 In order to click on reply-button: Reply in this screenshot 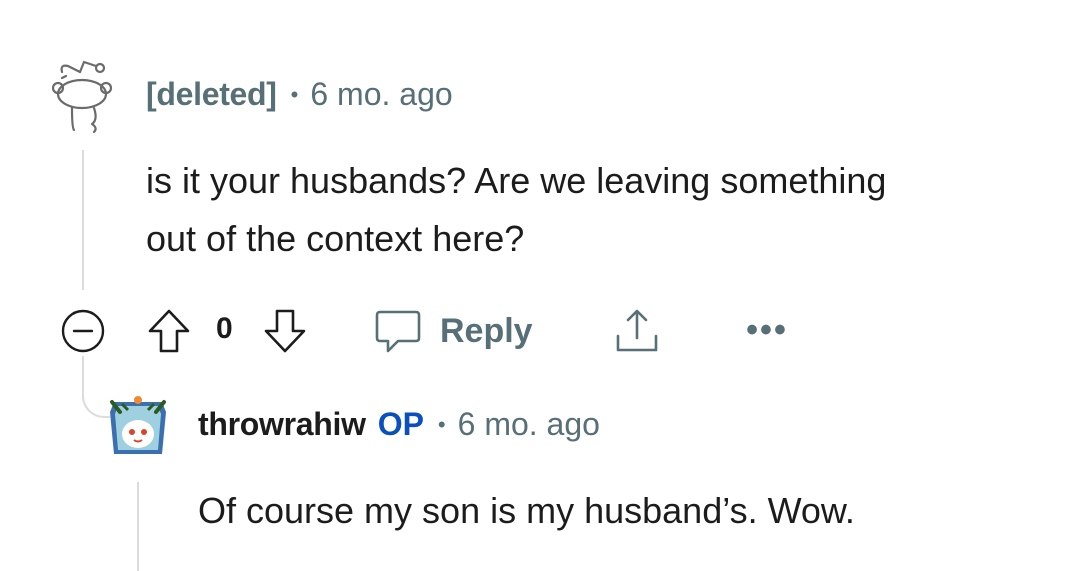, I will do `click(453, 331)`.